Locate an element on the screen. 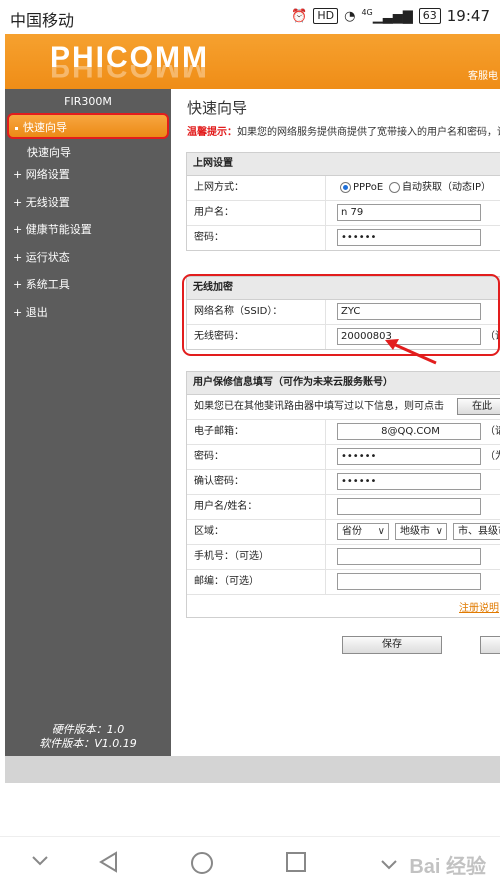 The width and height of the screenshot is (500, 890). email-input: 8@QQ.COM is located at coordinates (409, 431).